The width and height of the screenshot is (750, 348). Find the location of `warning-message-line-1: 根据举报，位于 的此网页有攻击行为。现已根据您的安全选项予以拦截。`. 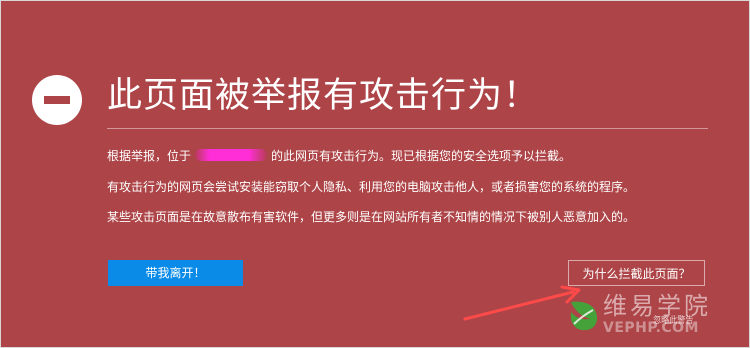

warning-message-line-1: 根据举报，位于 的此网页有攻击行为。现已根据您的安全选项予以拦截。 is located at coordinates (339, 156).